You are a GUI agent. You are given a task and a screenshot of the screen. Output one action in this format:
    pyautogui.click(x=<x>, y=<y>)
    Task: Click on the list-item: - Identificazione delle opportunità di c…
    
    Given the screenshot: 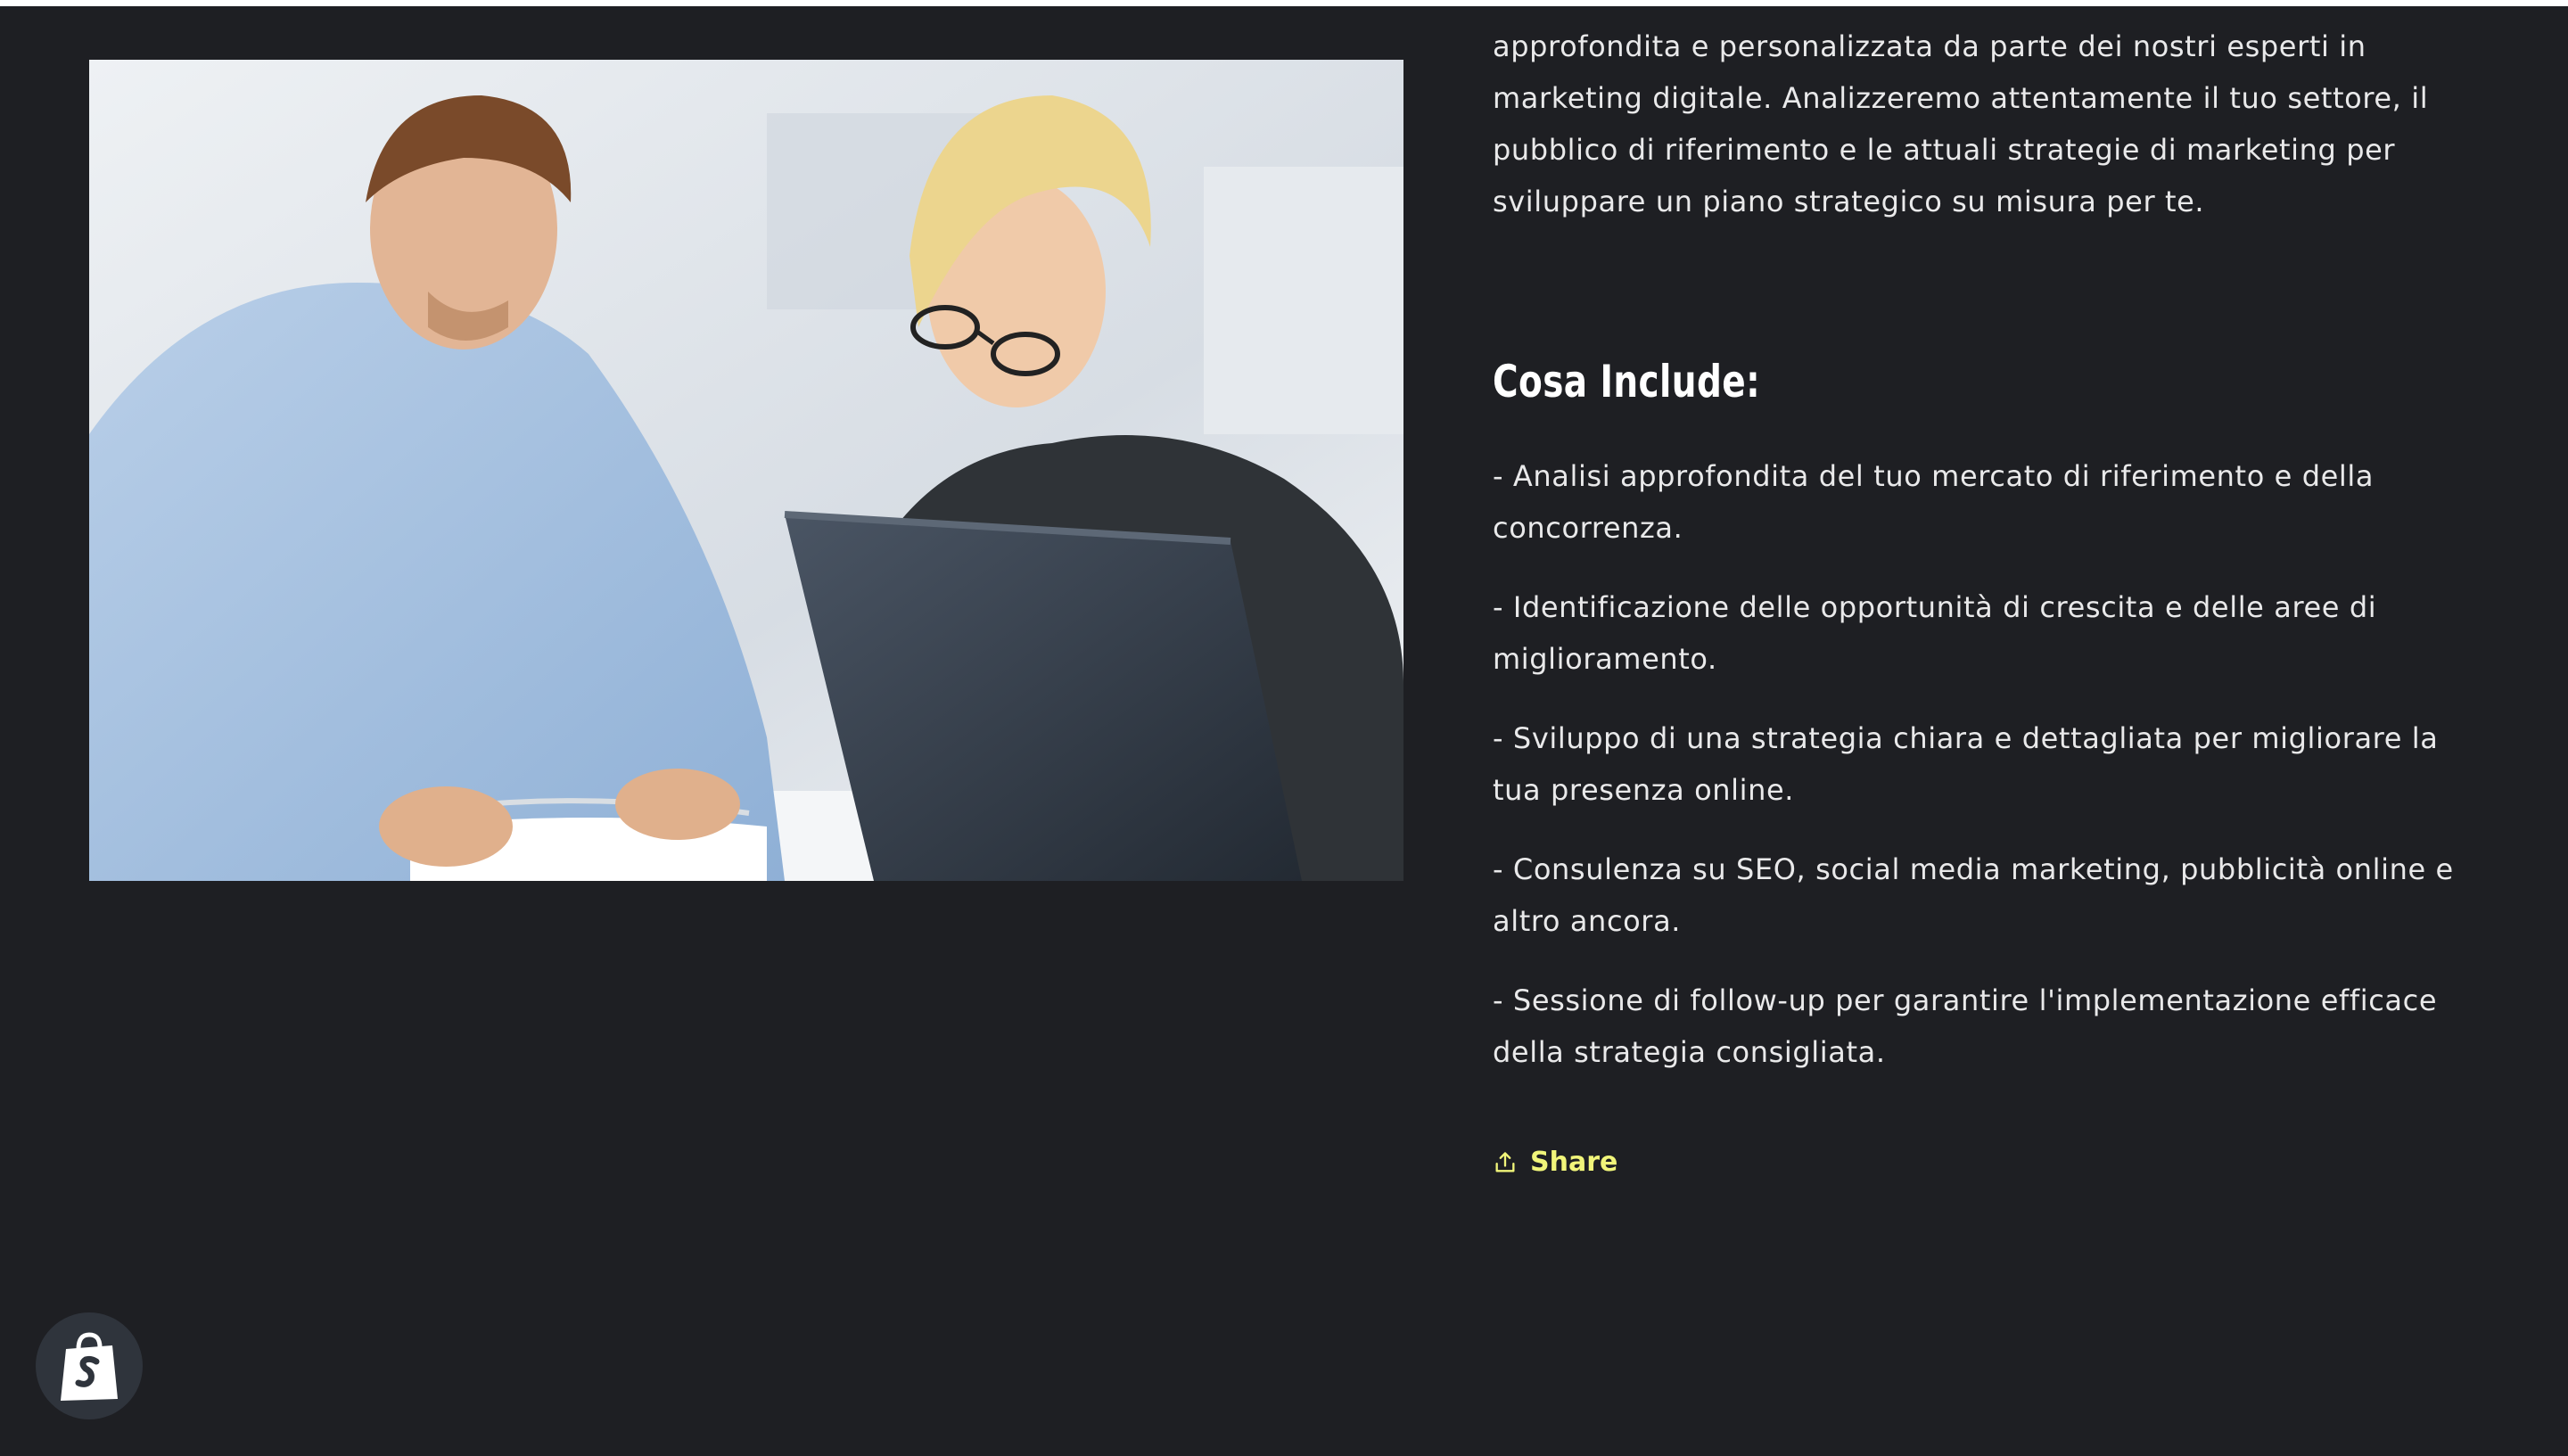 What is the action you would take?
    pyautogui.click(x=1935, y=633)
    